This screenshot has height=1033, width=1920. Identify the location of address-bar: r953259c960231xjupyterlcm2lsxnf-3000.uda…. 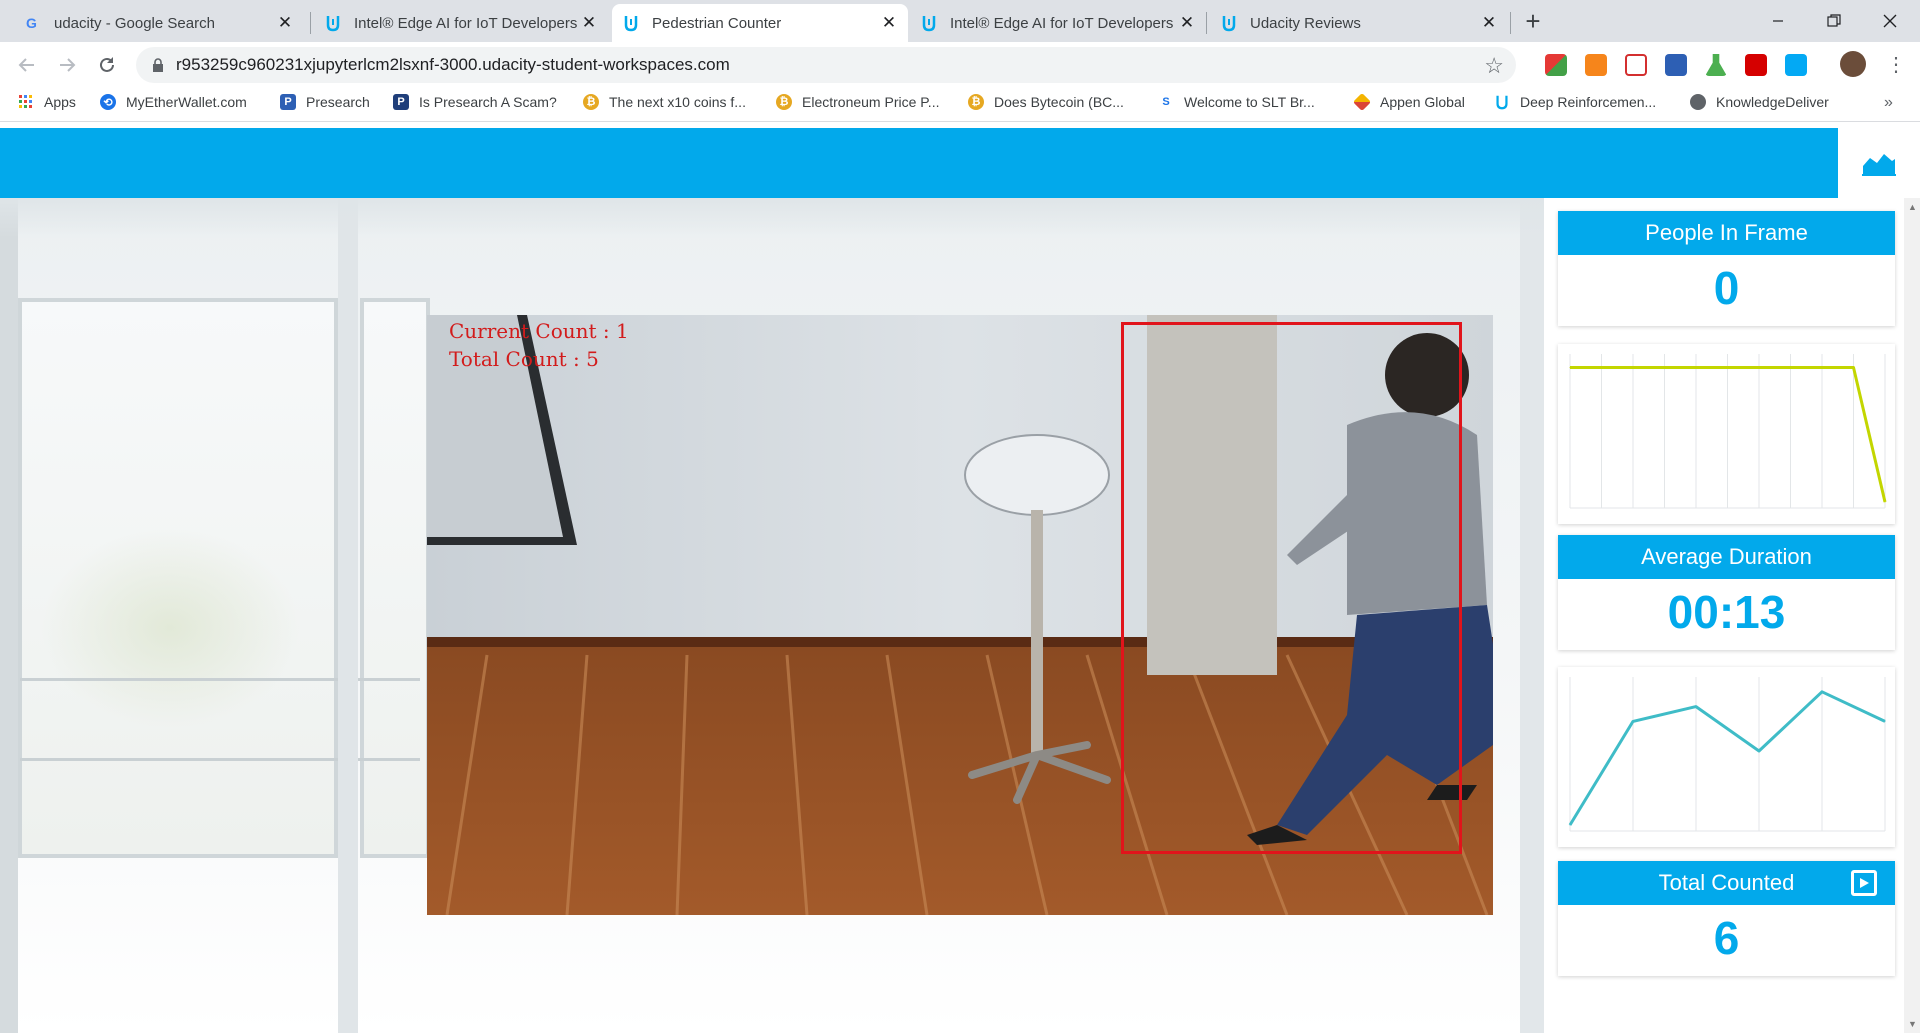
(826, 65).